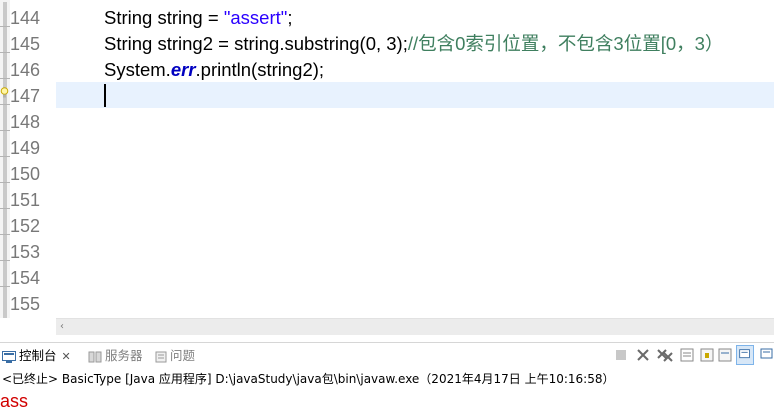 The image size is (774, 412). What do you see at coordinates (25, 304) in the screenshot?
I see `line-number: 155` at bounding box center [25, 304].